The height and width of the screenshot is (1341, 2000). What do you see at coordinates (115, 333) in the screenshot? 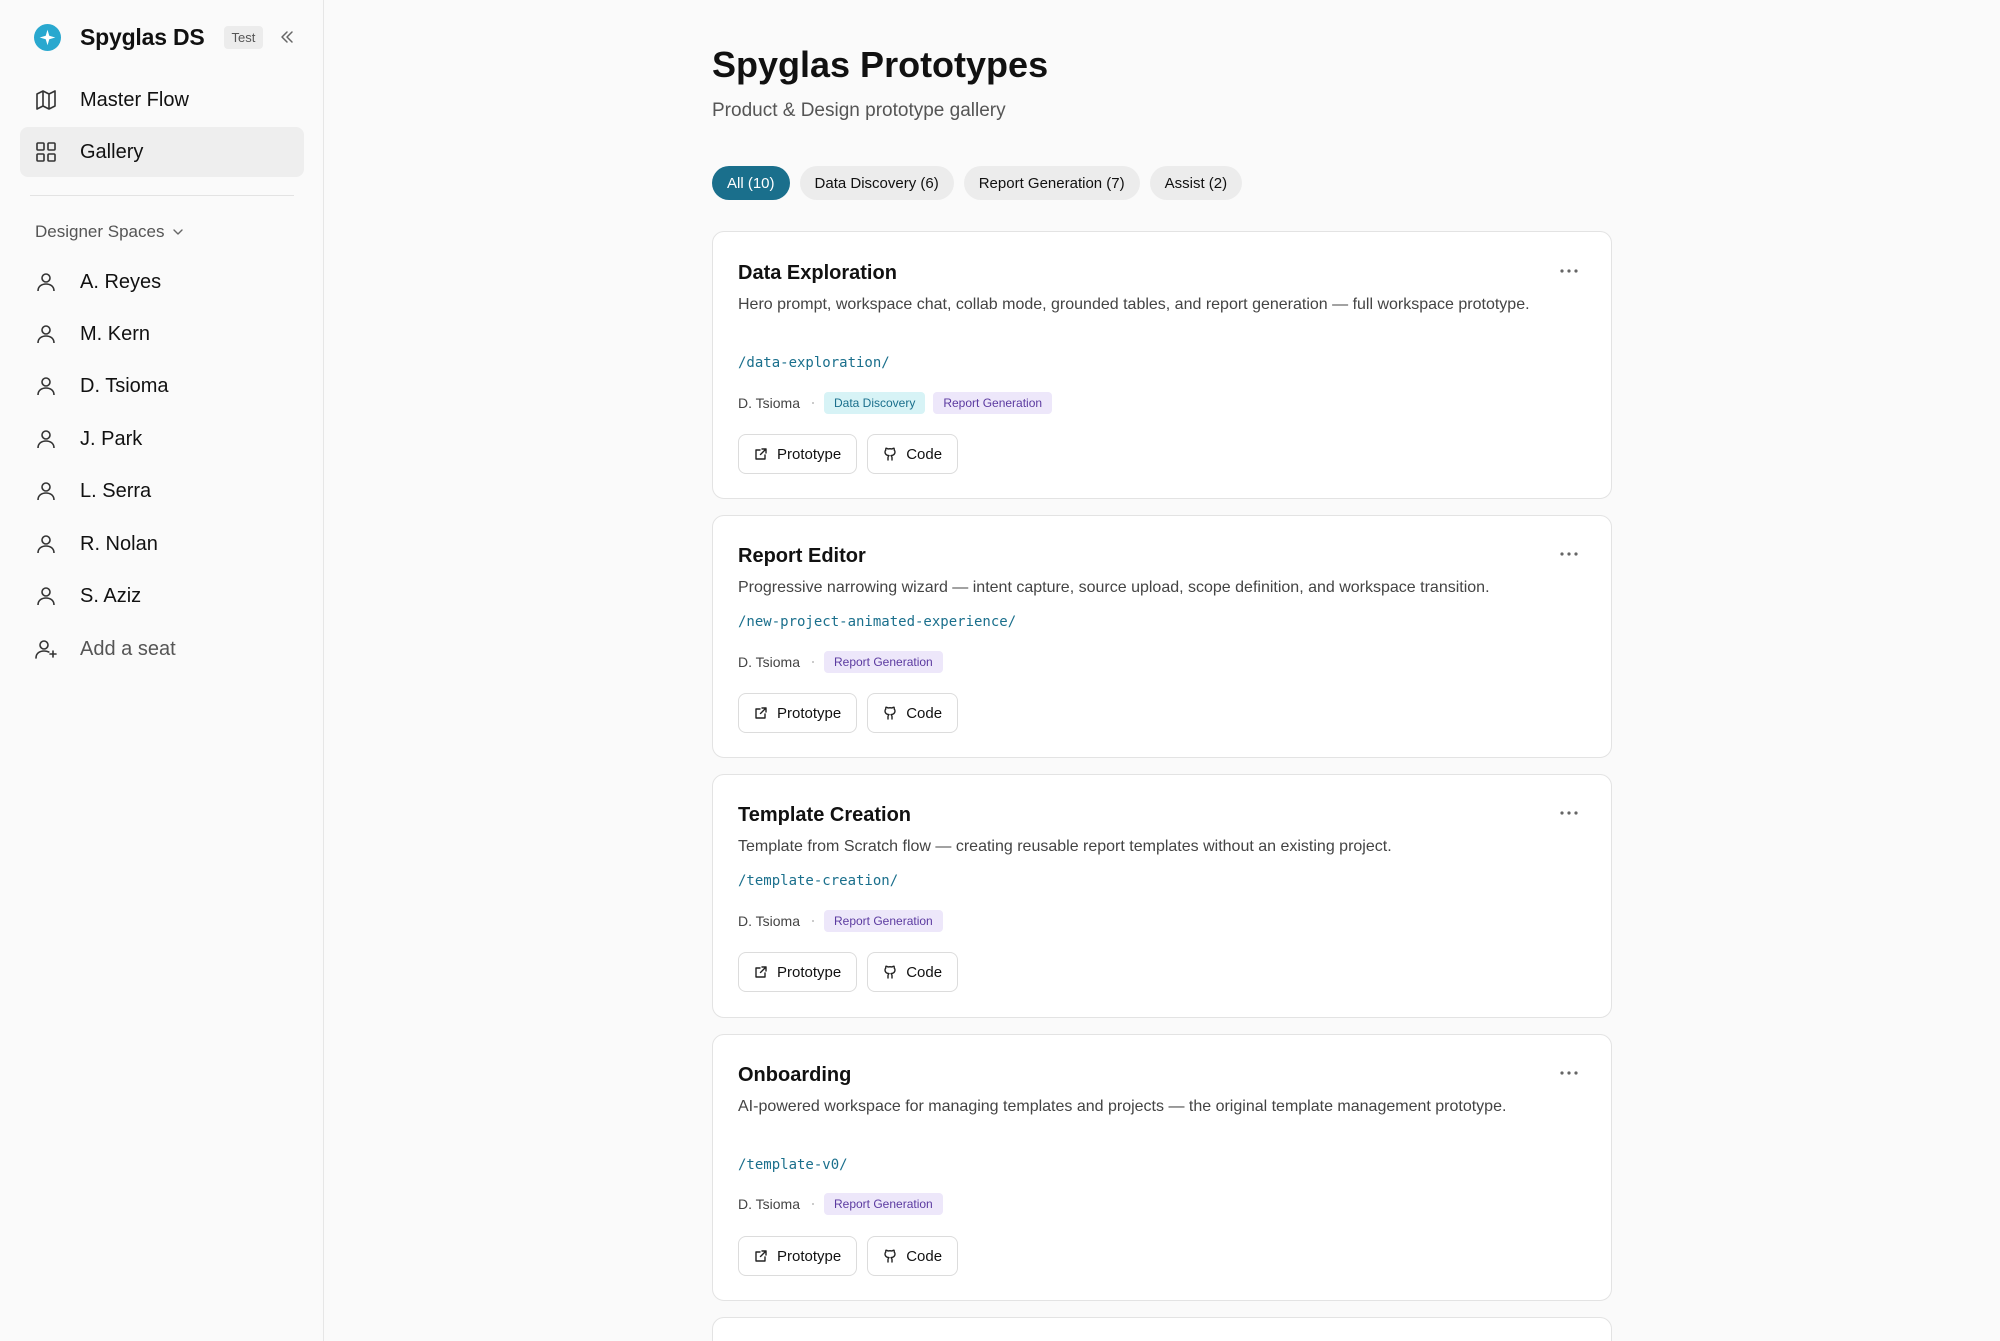
I see `space-item-label: M. Kern` at bounding box center [115, 333].